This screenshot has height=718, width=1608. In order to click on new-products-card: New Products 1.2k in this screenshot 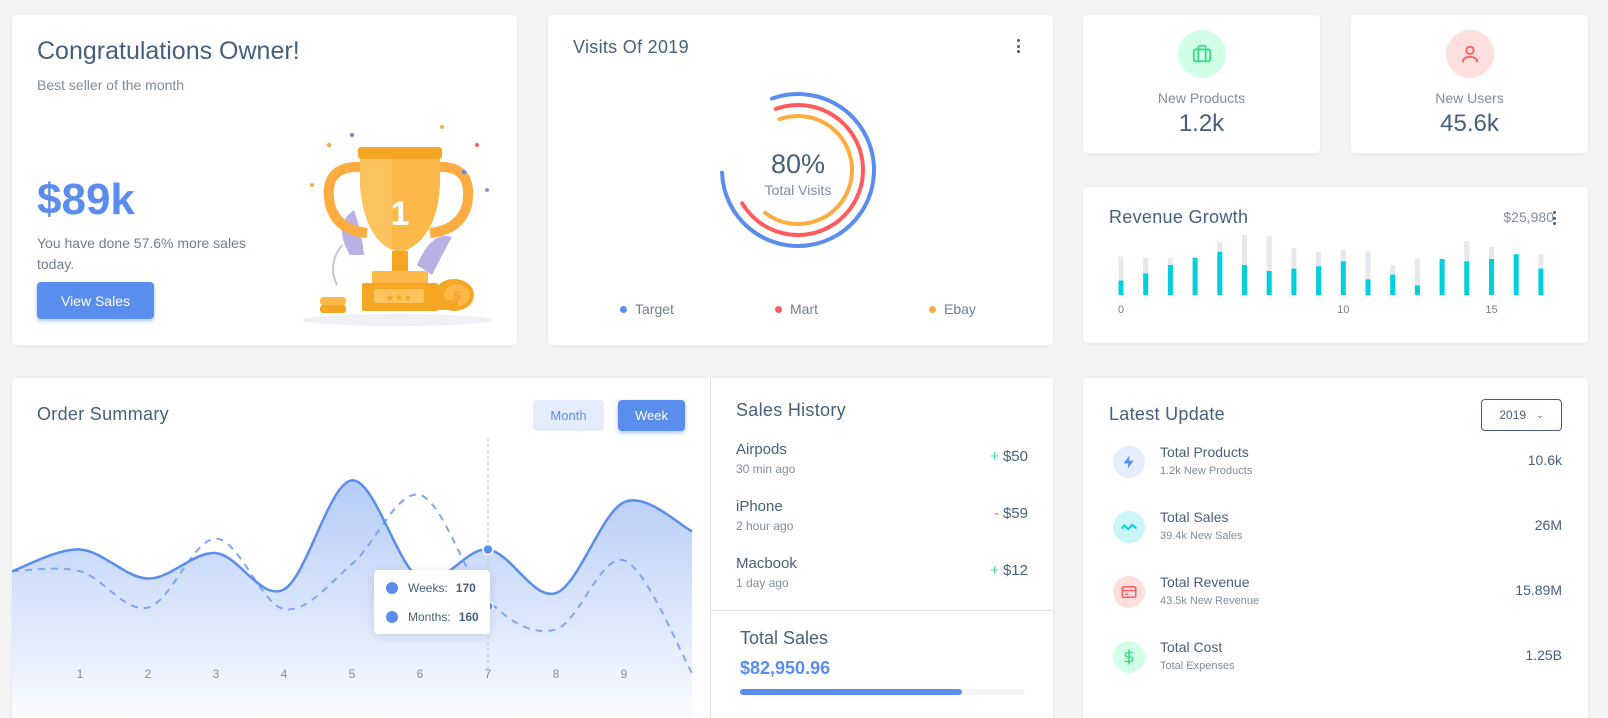, I will do `click(1201, 84)`.